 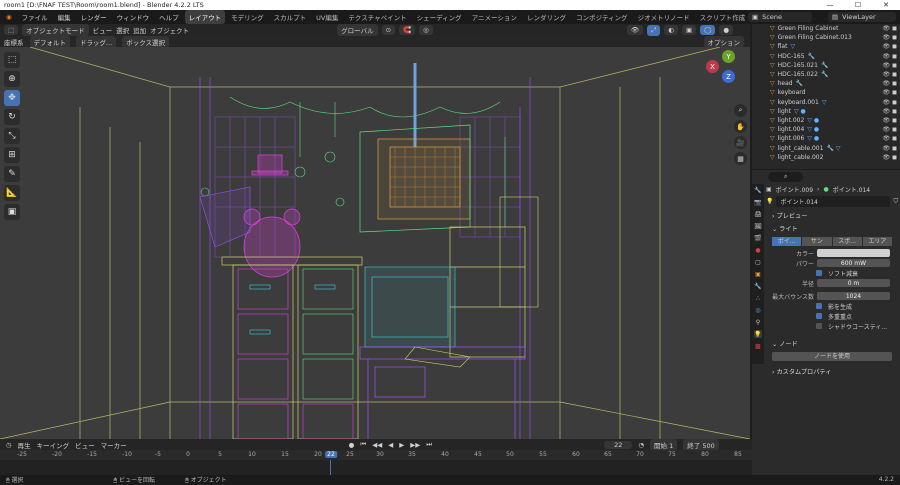 What do you see at coordinates (12, 136) in the screenshot?
I see `scale-tool-icon: ⤡` at bounding box center [12, 136].